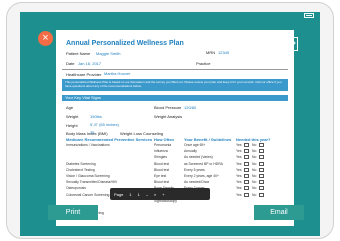  I want to click on how-often-cell: Eye test, so click(160, 176).